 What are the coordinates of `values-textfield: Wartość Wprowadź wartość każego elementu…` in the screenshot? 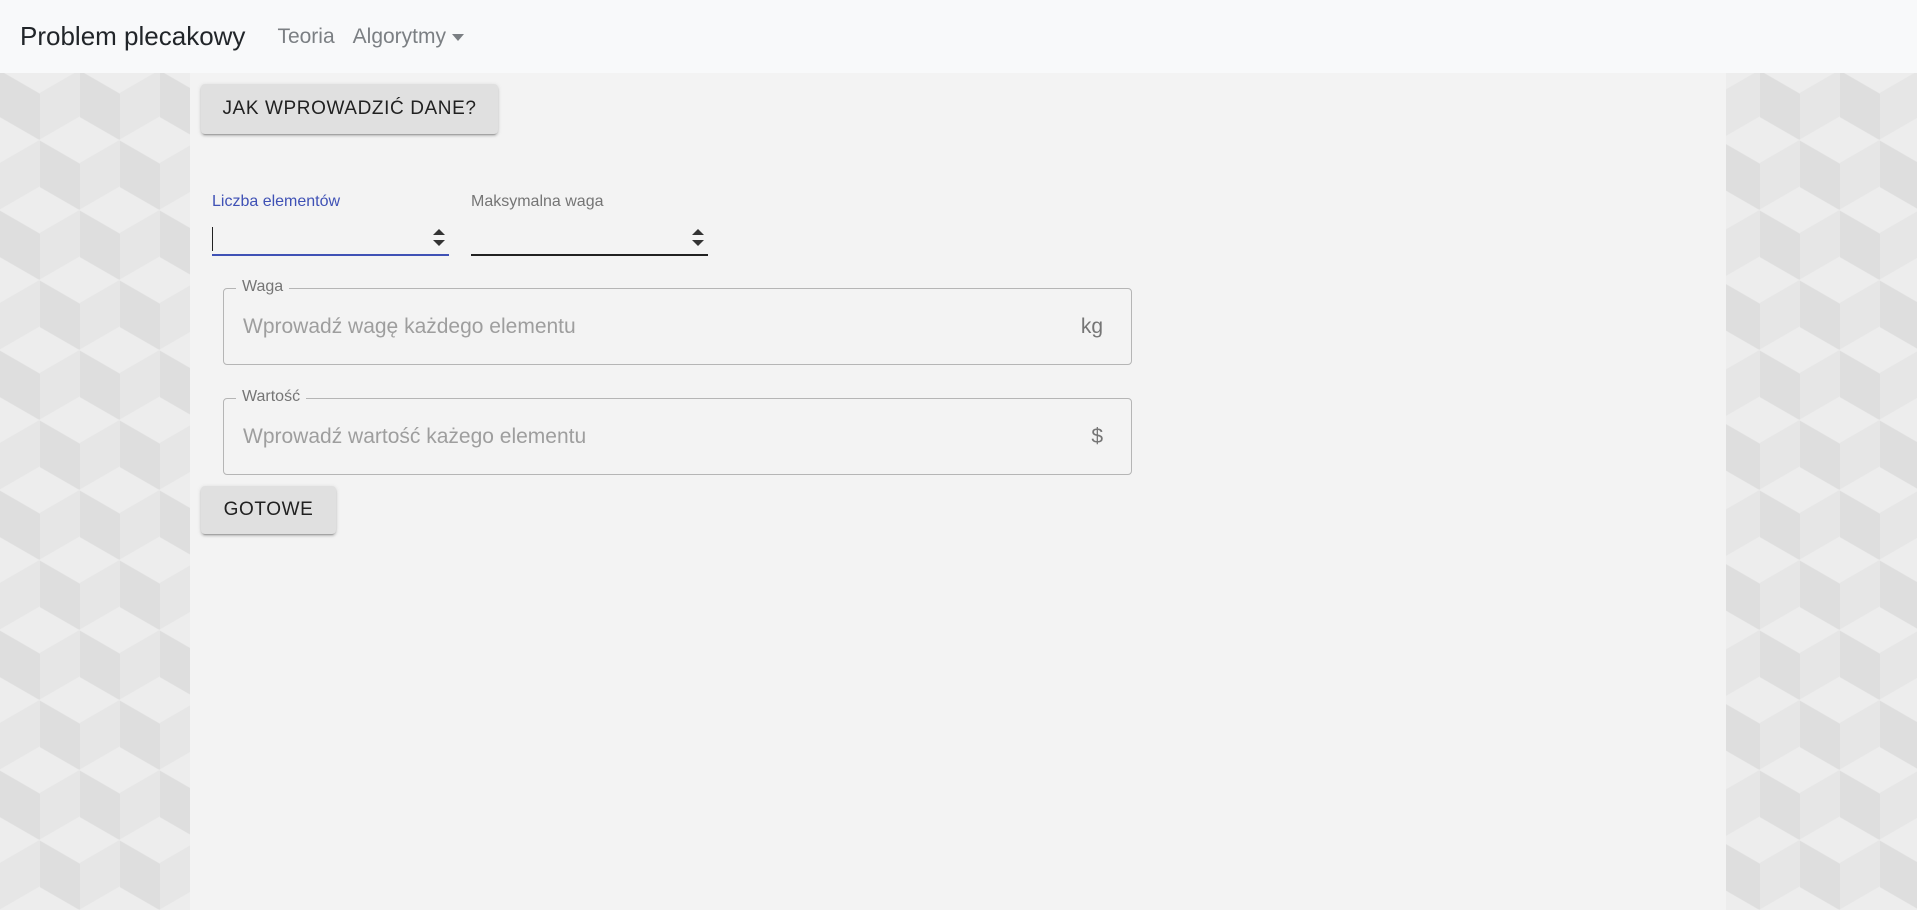 It's located at (677, 431).